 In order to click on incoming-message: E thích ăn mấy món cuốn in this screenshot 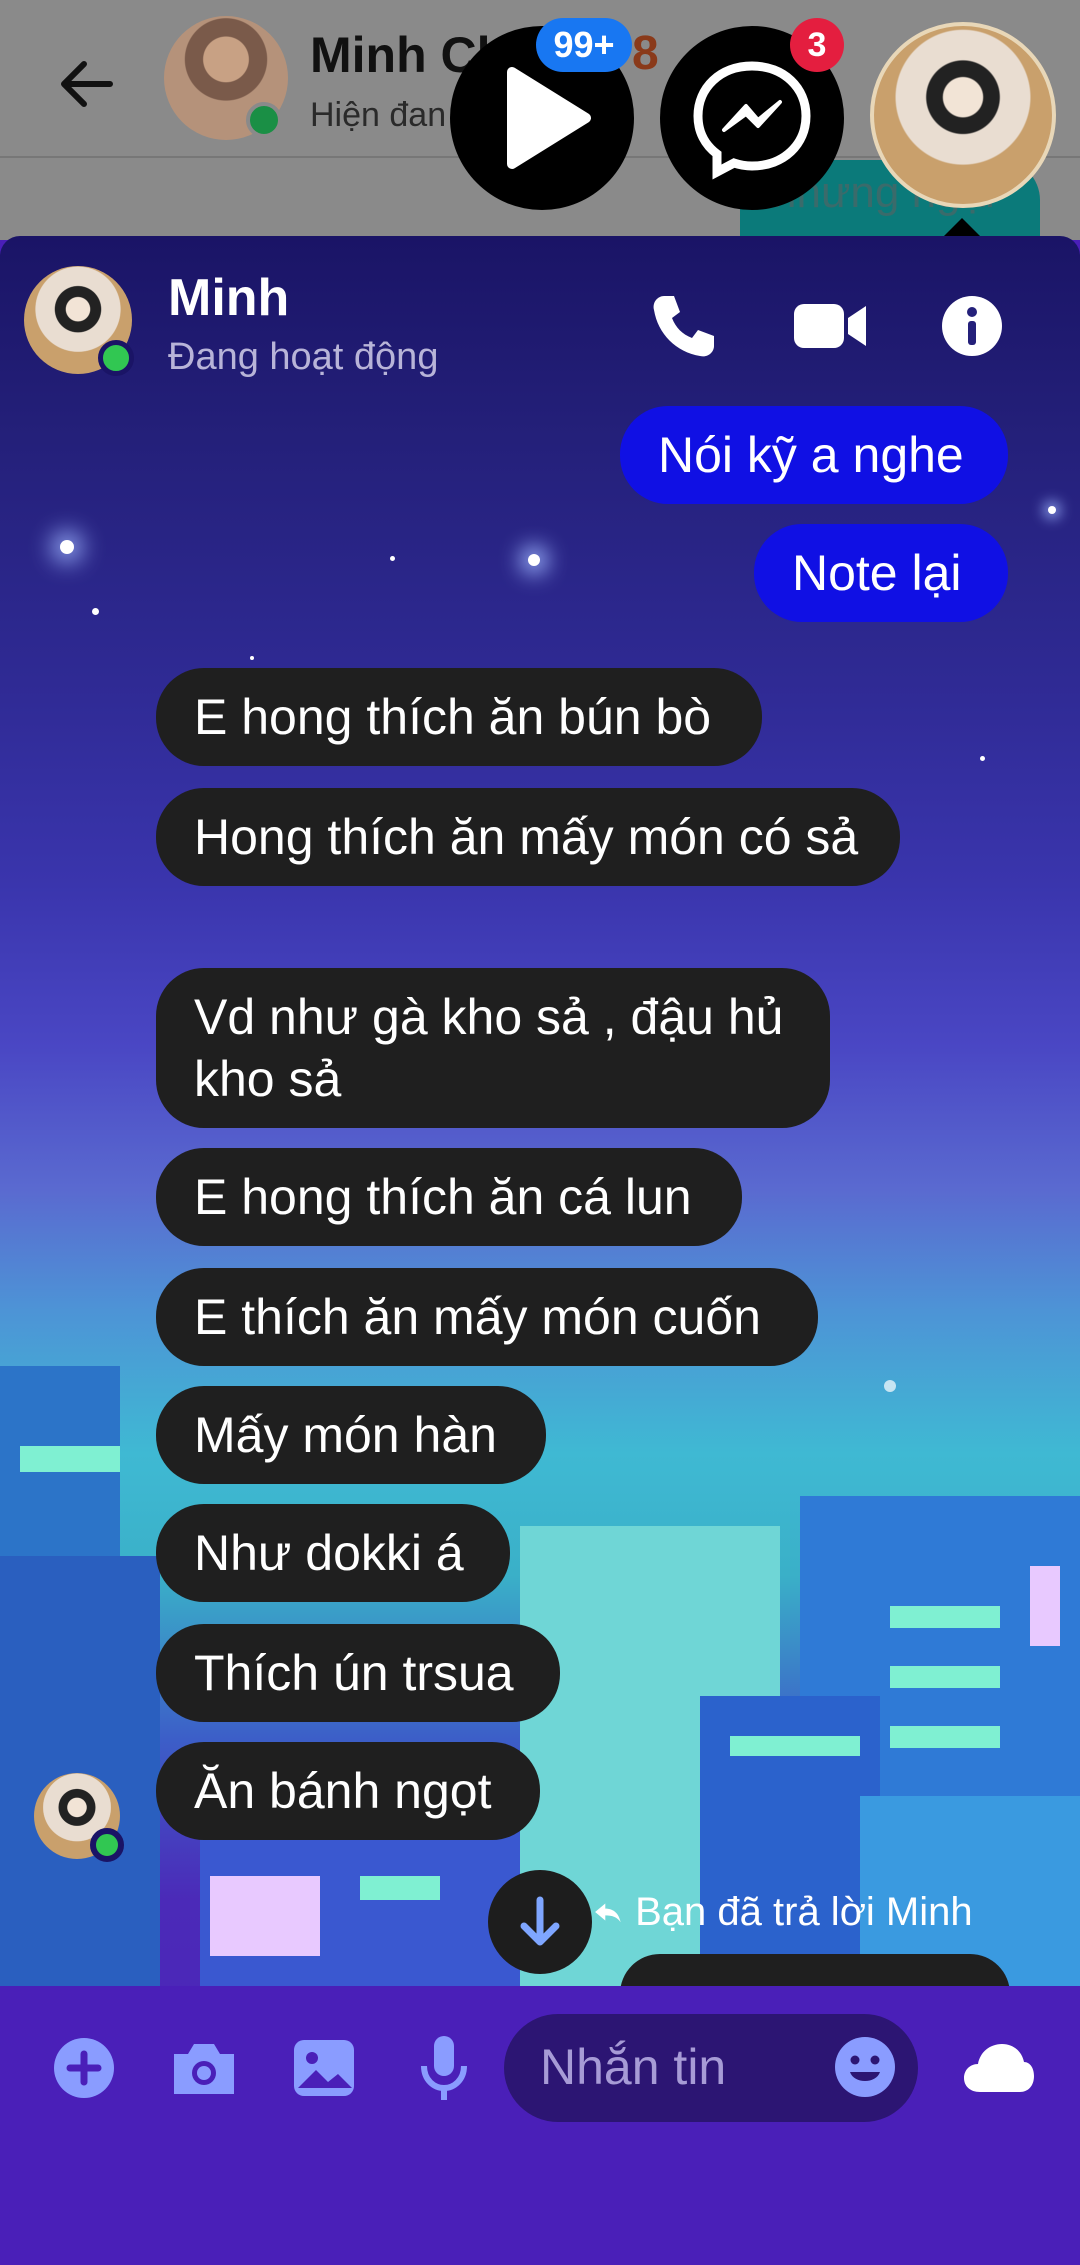, I will do `click(487, 1317)`.